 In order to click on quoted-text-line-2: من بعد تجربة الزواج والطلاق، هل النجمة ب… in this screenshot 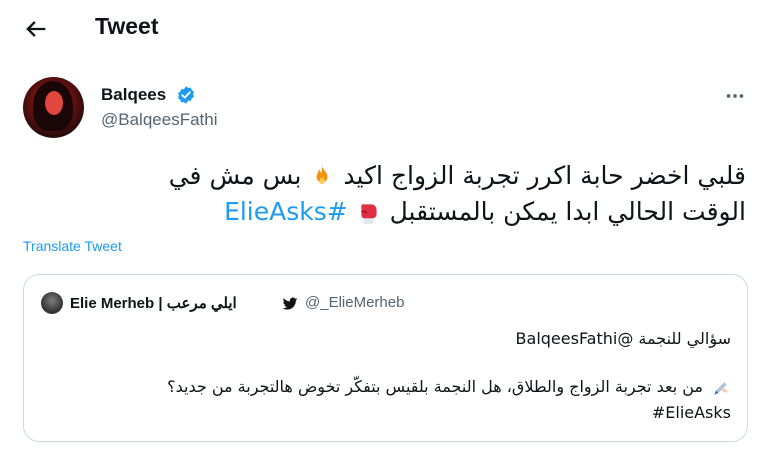, I will do `click(449, 387)`.